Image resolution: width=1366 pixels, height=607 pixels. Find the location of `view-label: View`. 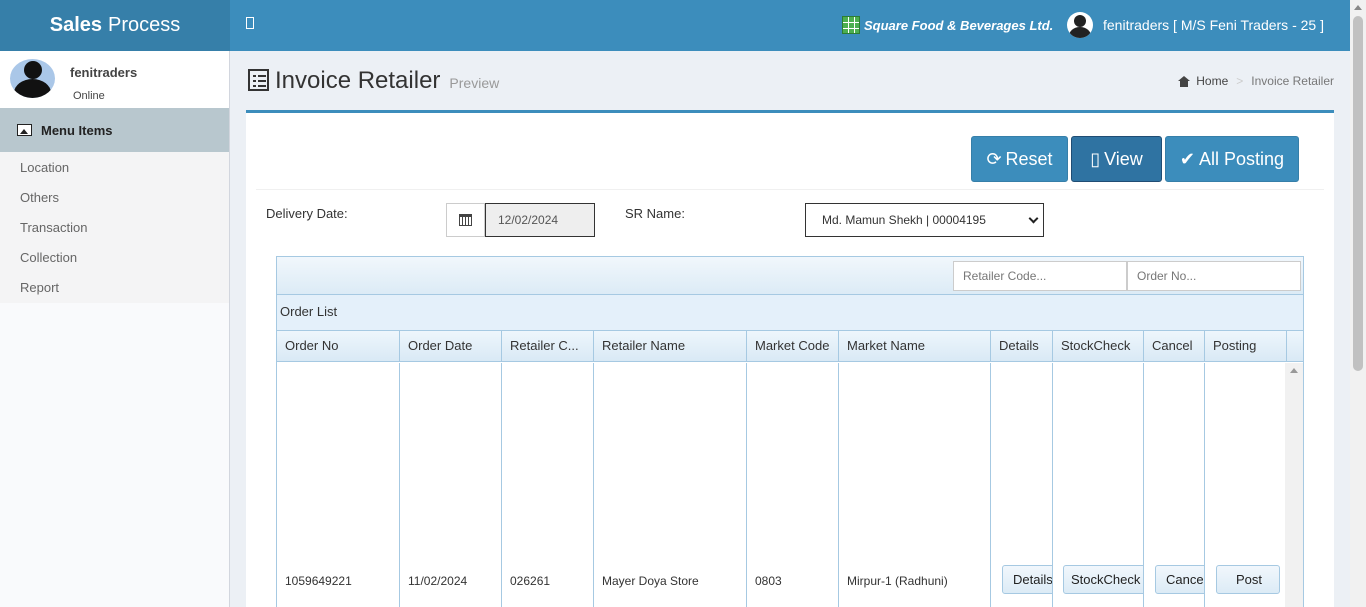

view-label: View is located at coordinates (1123, 158).